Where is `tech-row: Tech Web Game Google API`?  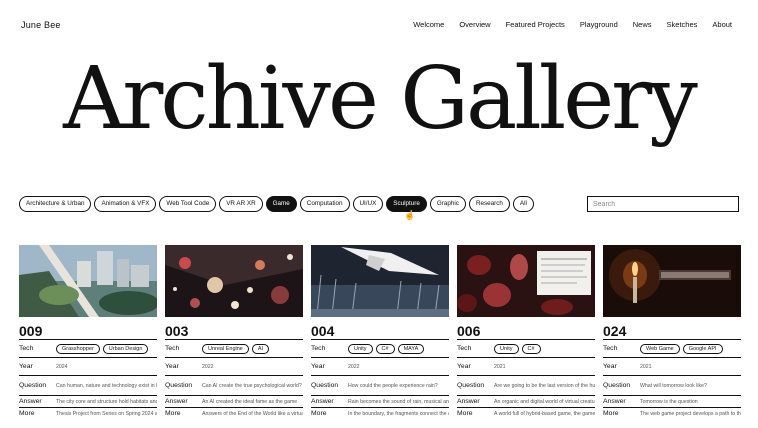
tech-row: Tech Web Game Google API is located at coordinates (672, 348).